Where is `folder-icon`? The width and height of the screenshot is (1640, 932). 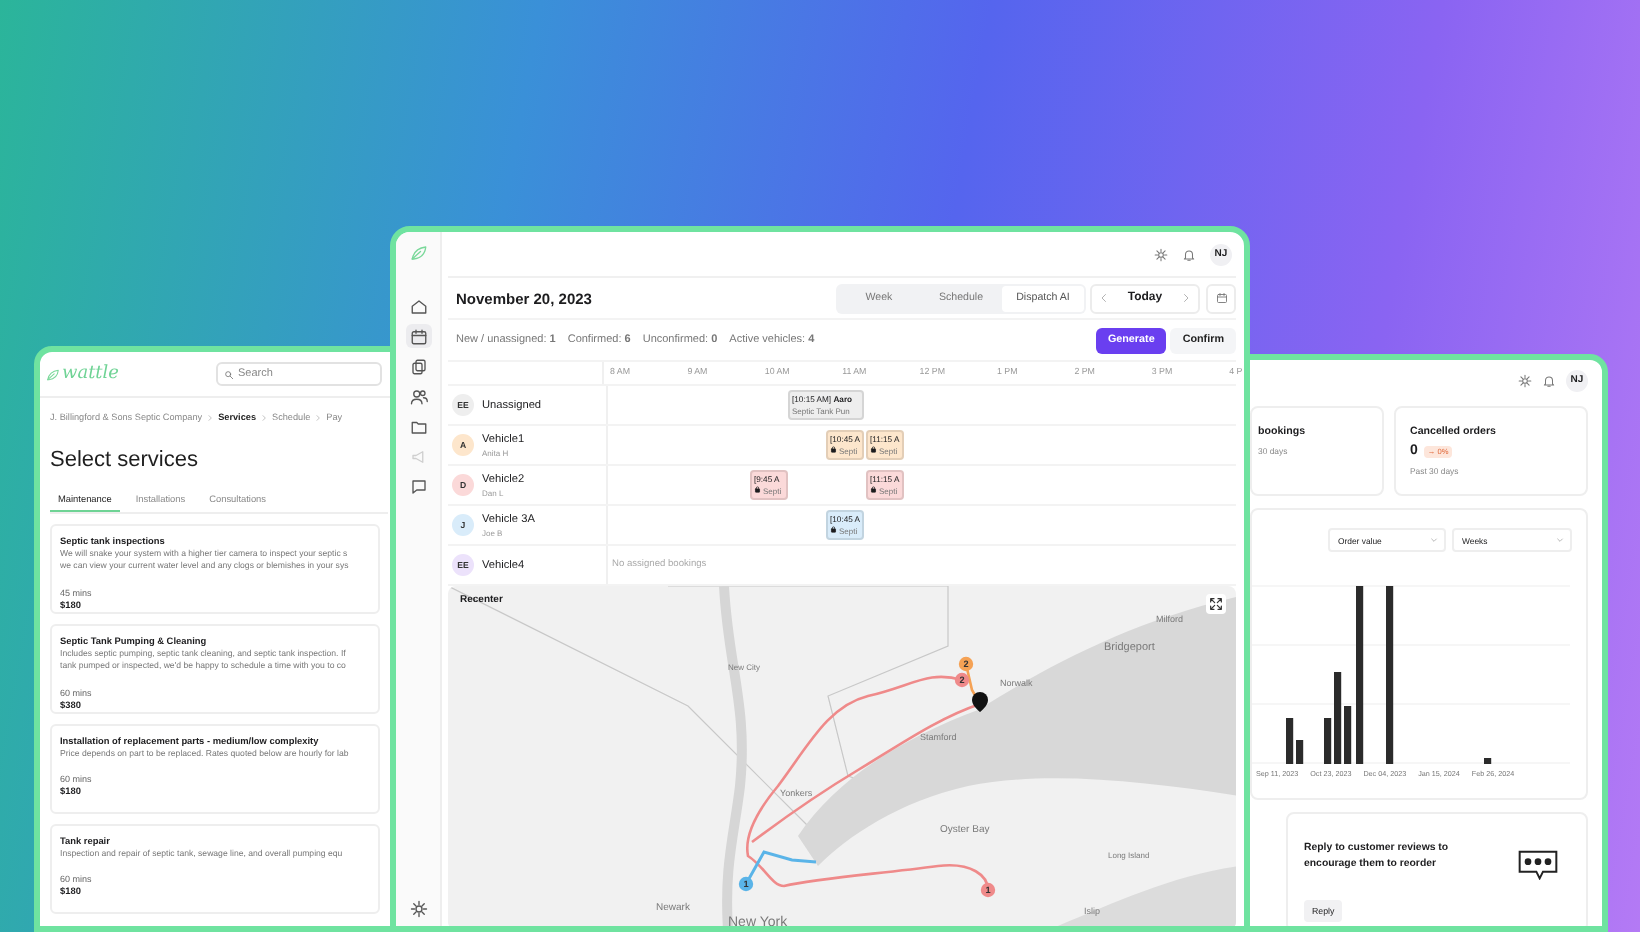 folder-icon is located at coordinates (418, 426).